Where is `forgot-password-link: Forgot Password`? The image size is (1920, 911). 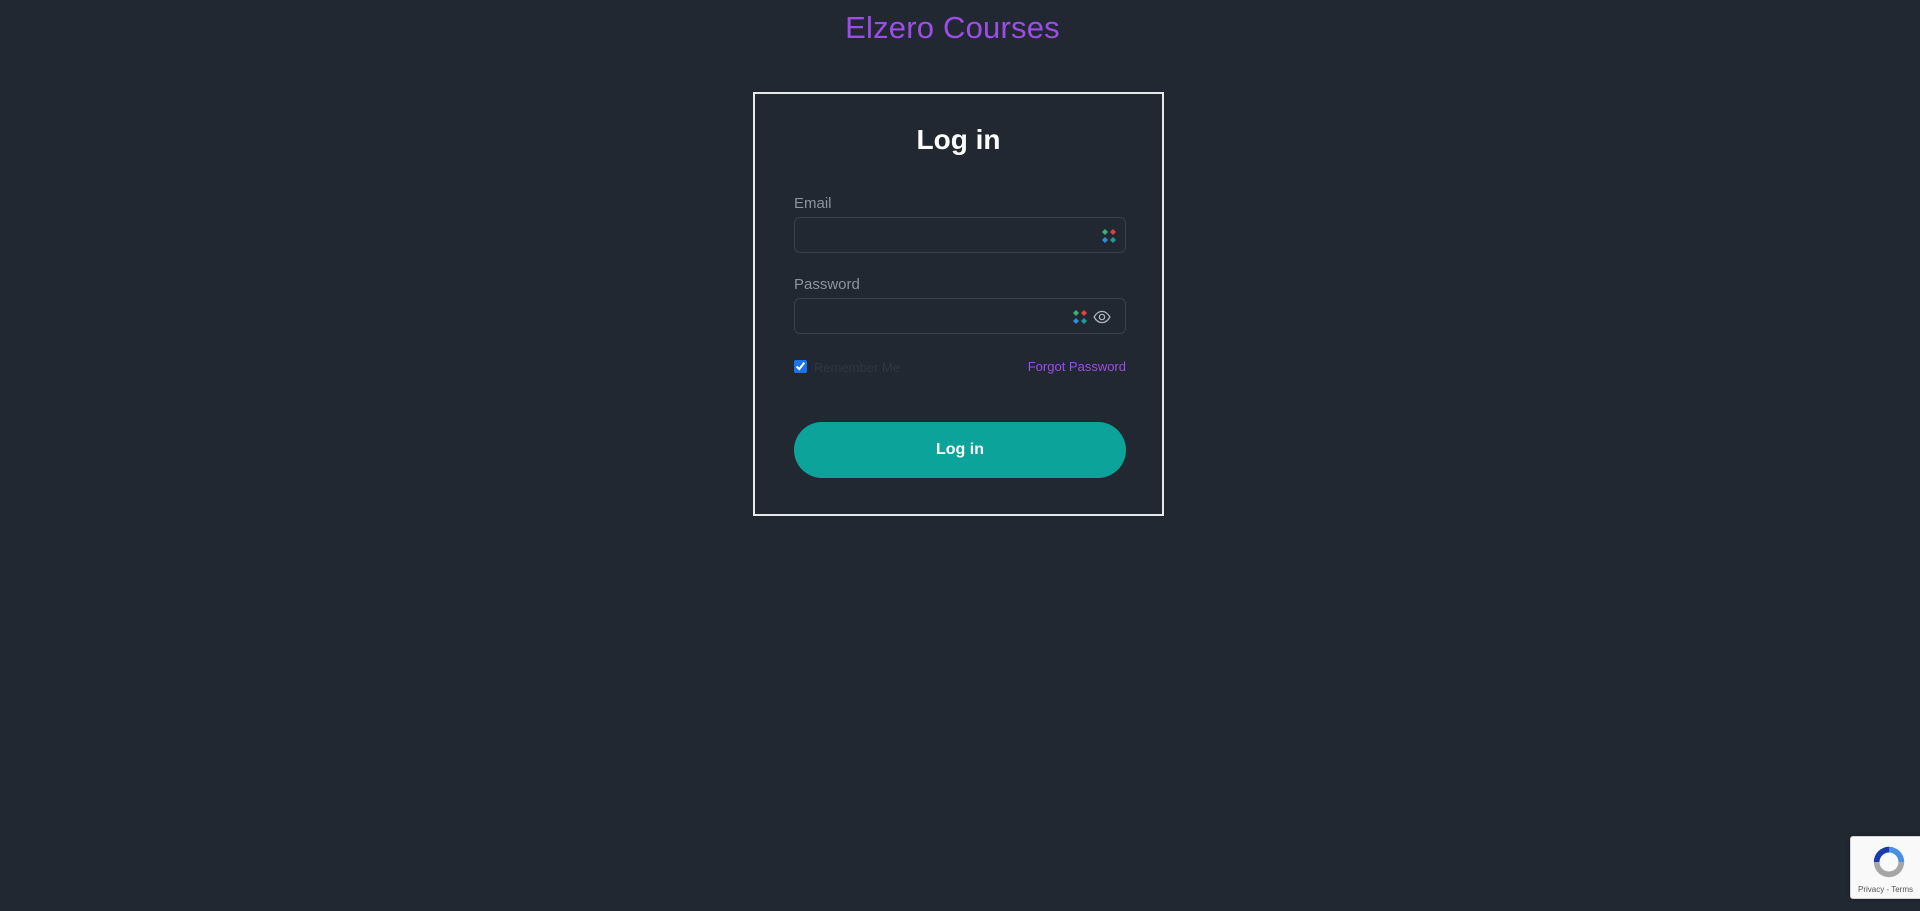
forgot-password-link: Forgot Password is located at coordinates (1077, 366).